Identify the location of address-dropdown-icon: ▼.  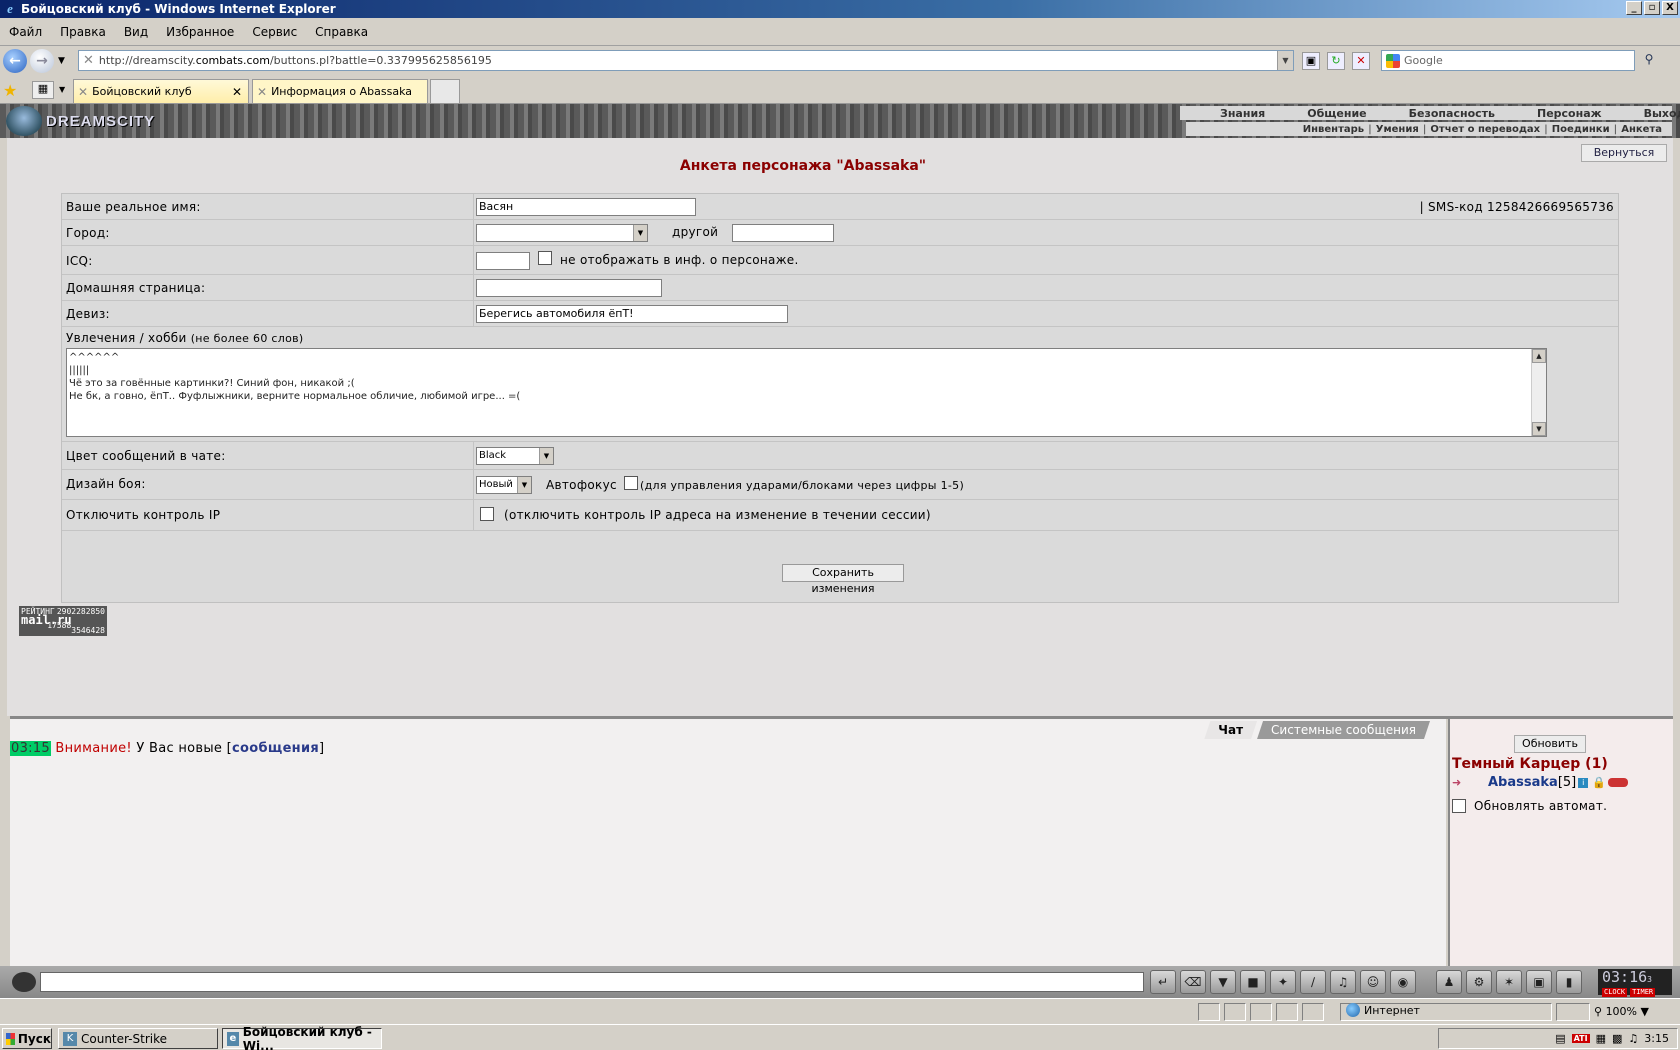
(1285, 60).